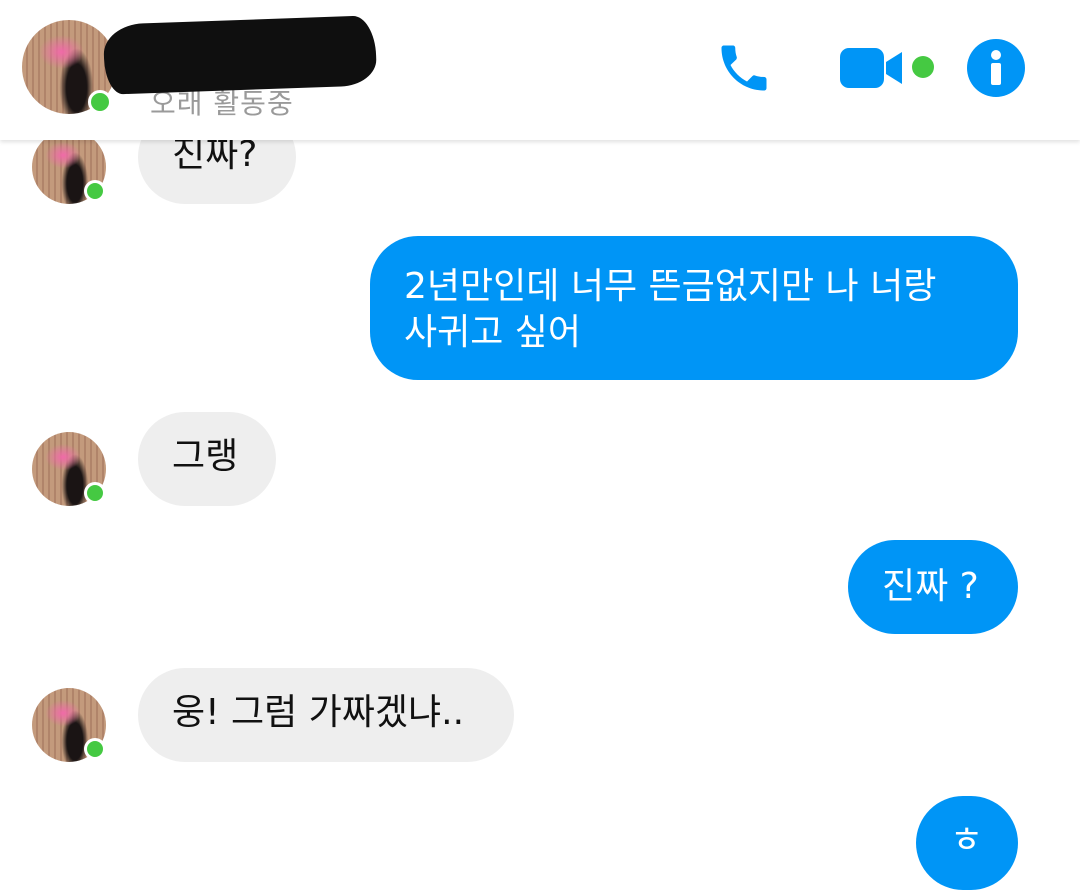  What do you see at coordinates (240, 55) in the screenshot?
I see `contact-name-redacted` at bounding box center [240, 55].